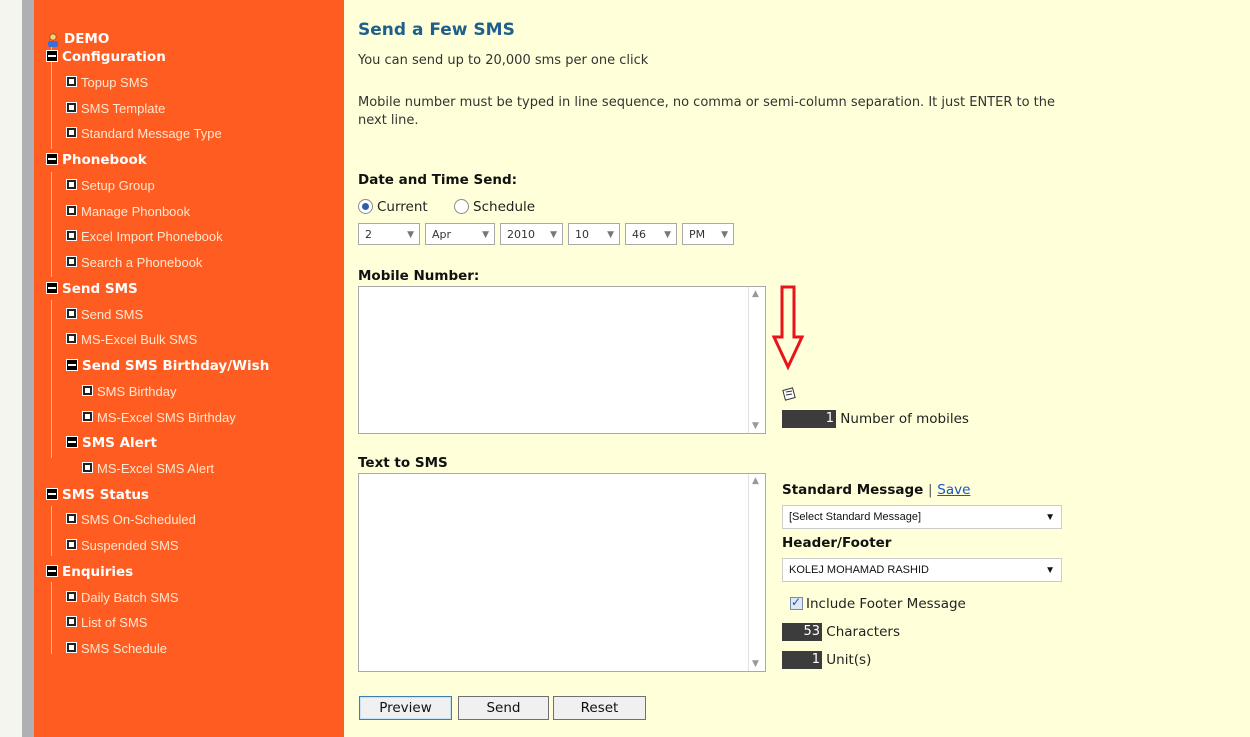 Image resolution: width=1250 pixels, height=737 pixels. Describe the element at coordinates (122, 597) in the screenshot. I see `sidebar-item-daily-batch: Daily Batch SMS` at that location.